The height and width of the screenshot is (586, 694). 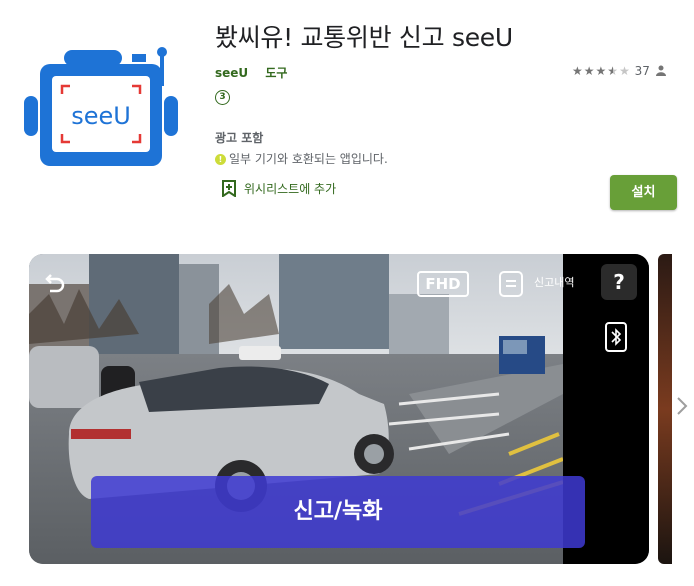 I want to click on record-report-button: 신고/녹화, so click(x=338, y=512).